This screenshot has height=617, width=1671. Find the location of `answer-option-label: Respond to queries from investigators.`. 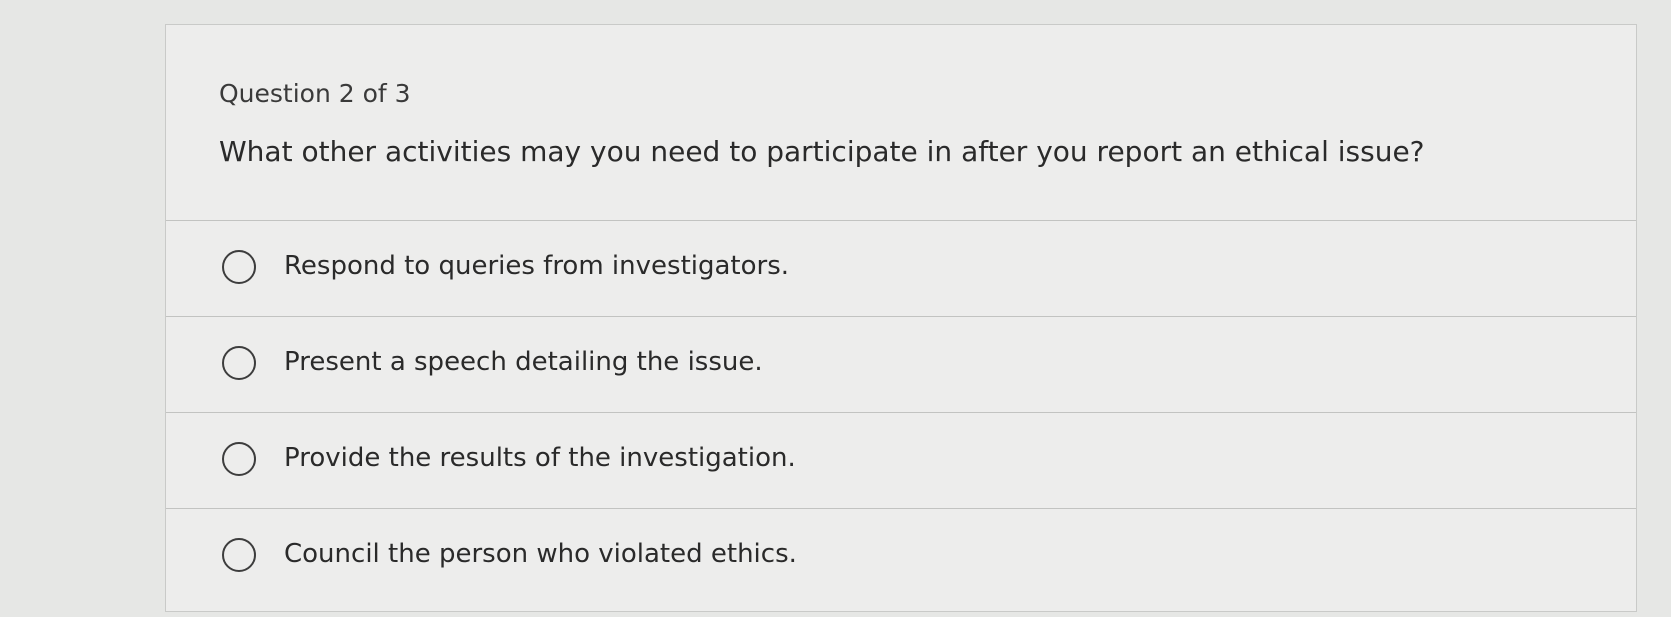

answer-option-label: Respond to queries from investigators. is located at coordinates (537, 266).